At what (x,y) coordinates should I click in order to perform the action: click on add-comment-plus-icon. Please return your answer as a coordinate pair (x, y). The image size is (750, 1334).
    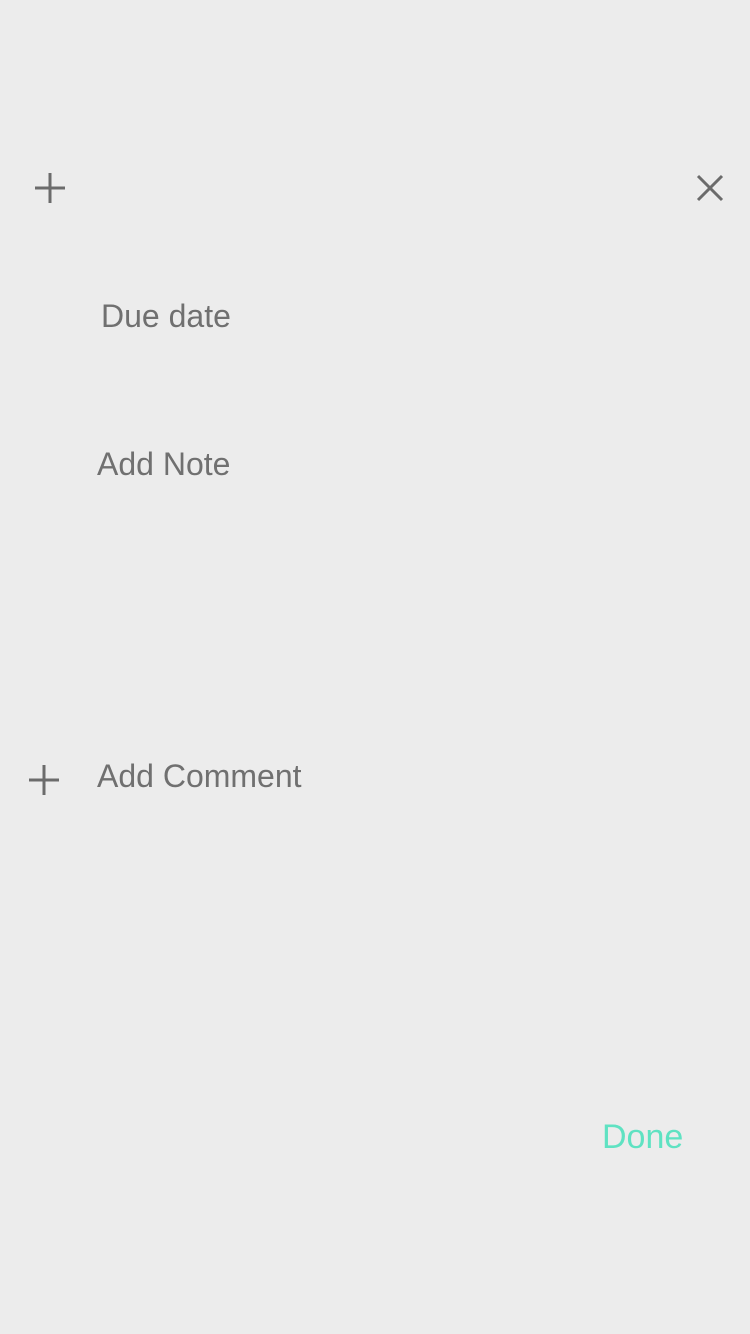
    Looking at the image, I should click on (44, 780).